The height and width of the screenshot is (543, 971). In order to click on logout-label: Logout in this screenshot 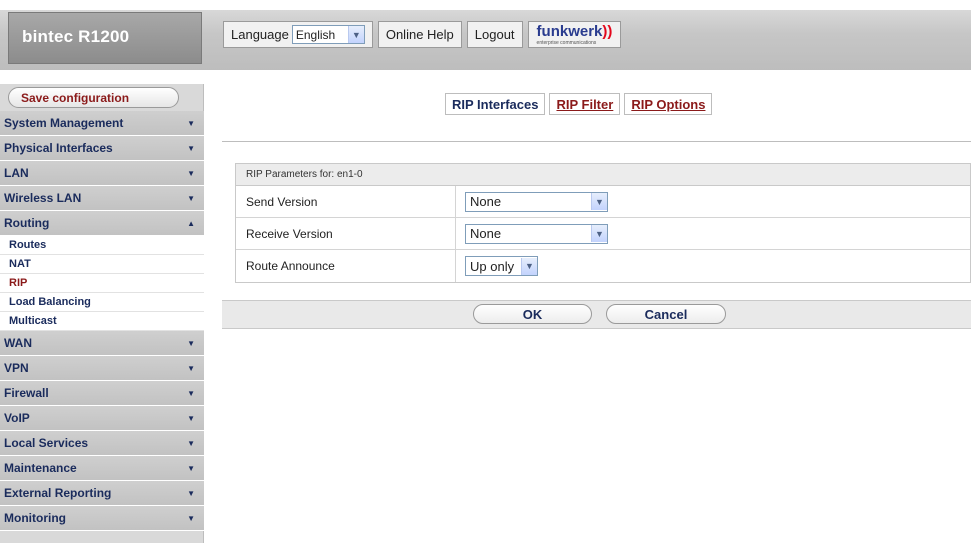, I will do `click(494, 34)`.